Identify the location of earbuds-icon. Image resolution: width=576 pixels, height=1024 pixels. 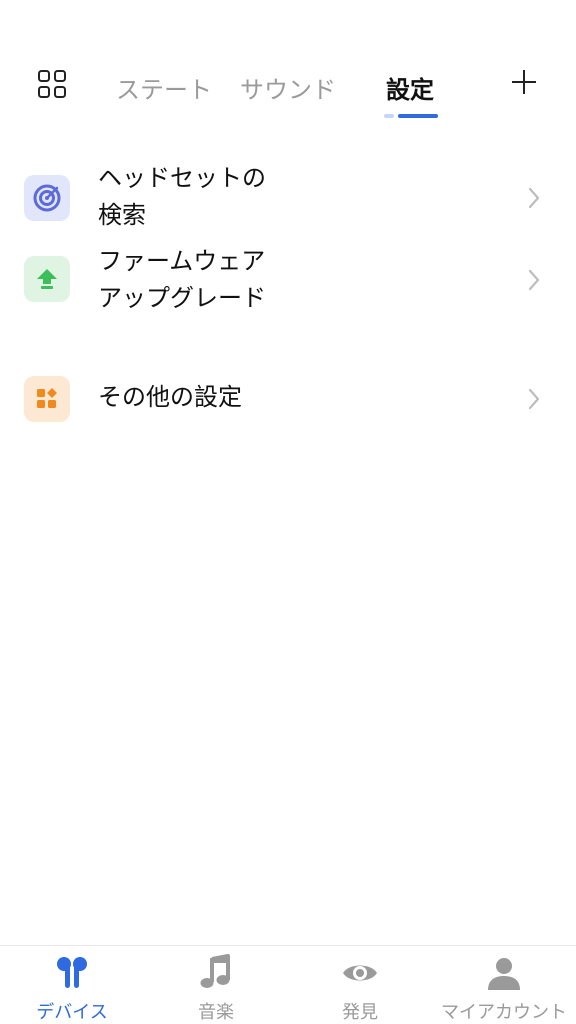
(72, 972).